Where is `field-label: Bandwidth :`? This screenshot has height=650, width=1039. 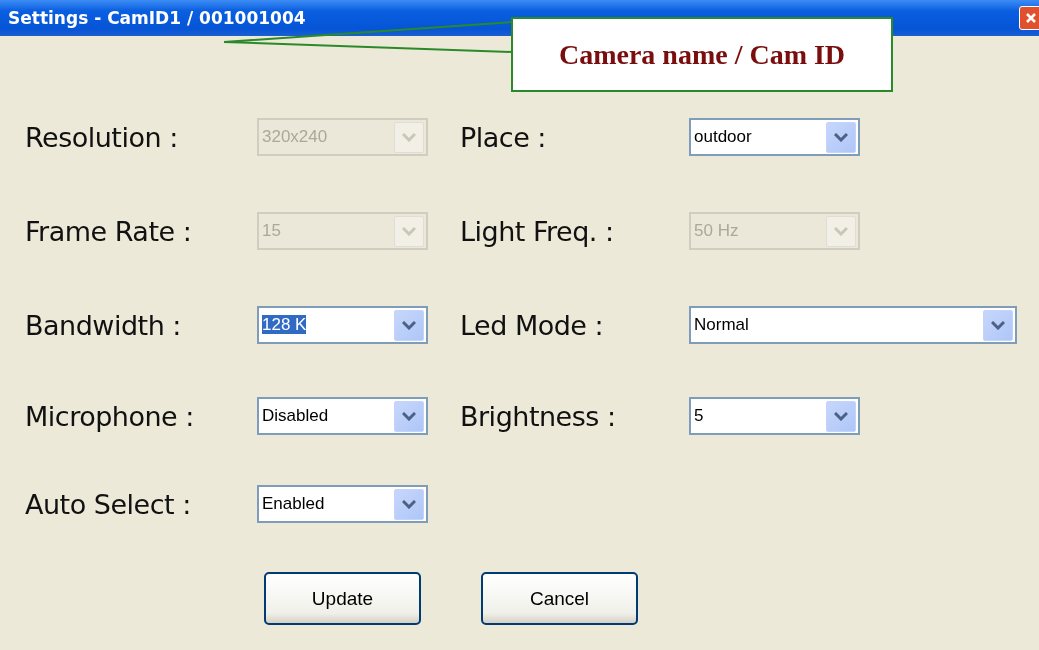 field-label: Bandwidth : is located at coordinates (103, 325).